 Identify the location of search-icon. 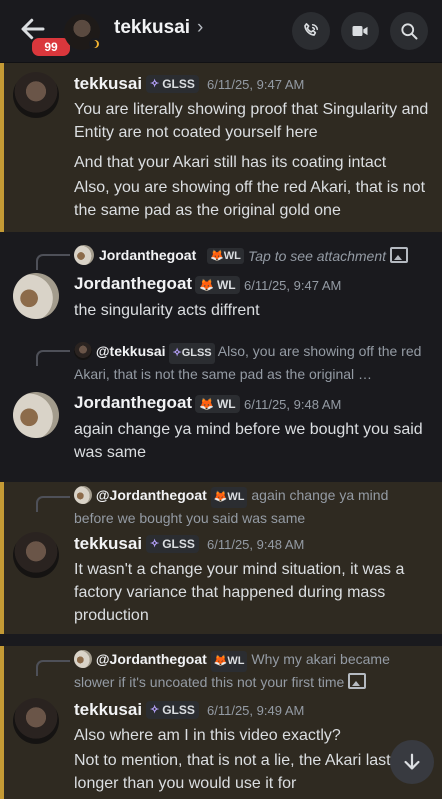
(409, 31).